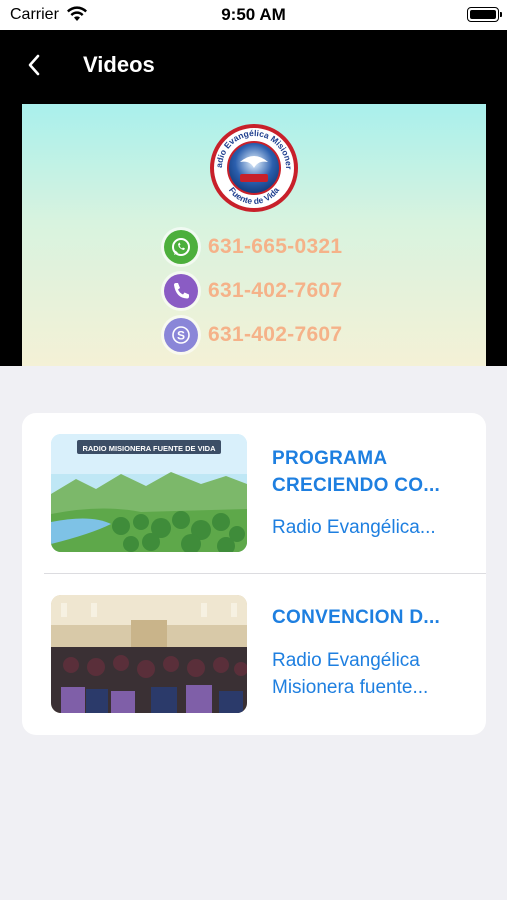  Describe the element at coordinates (253, 65) in the screenshot. I see `navigation-bar: Videos` at that location.